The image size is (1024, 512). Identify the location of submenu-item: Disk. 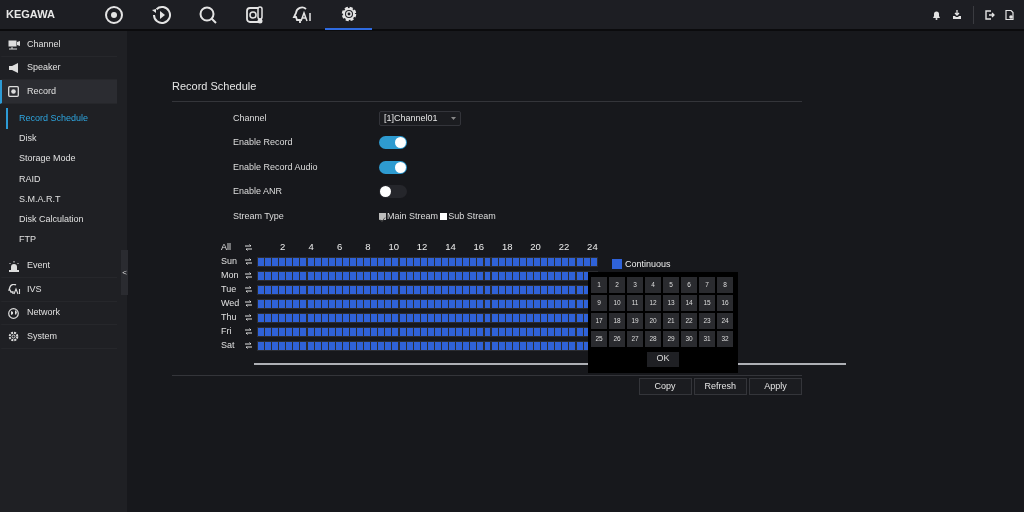
(61, 138).